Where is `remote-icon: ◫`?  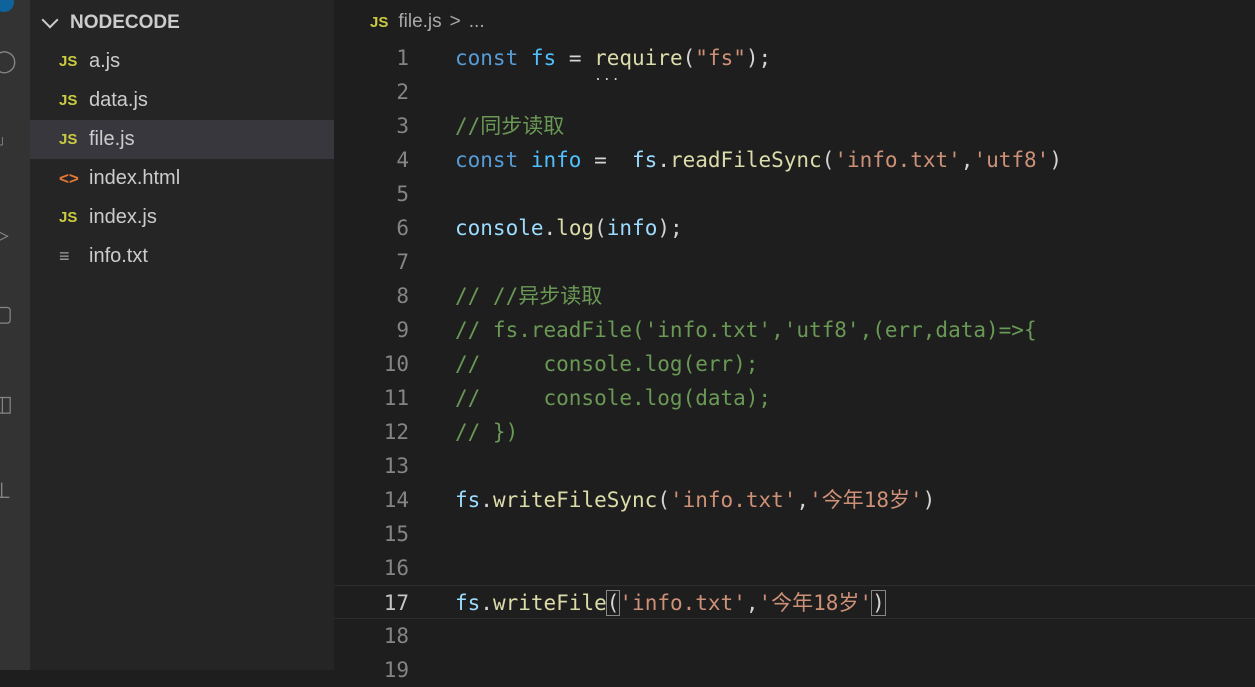
remote-icon: ◫ is located at coordinates (6, 405).